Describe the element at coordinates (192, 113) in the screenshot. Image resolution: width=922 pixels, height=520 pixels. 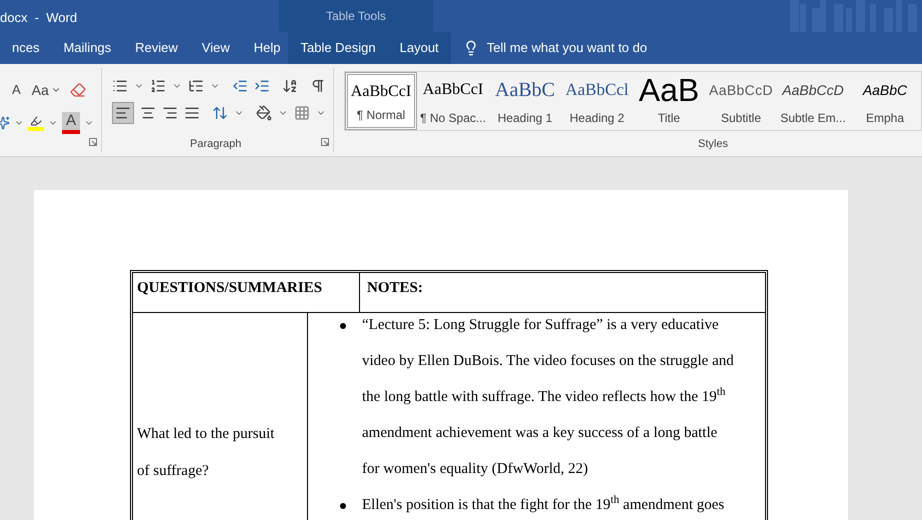
I see `justify-icon` at that location.